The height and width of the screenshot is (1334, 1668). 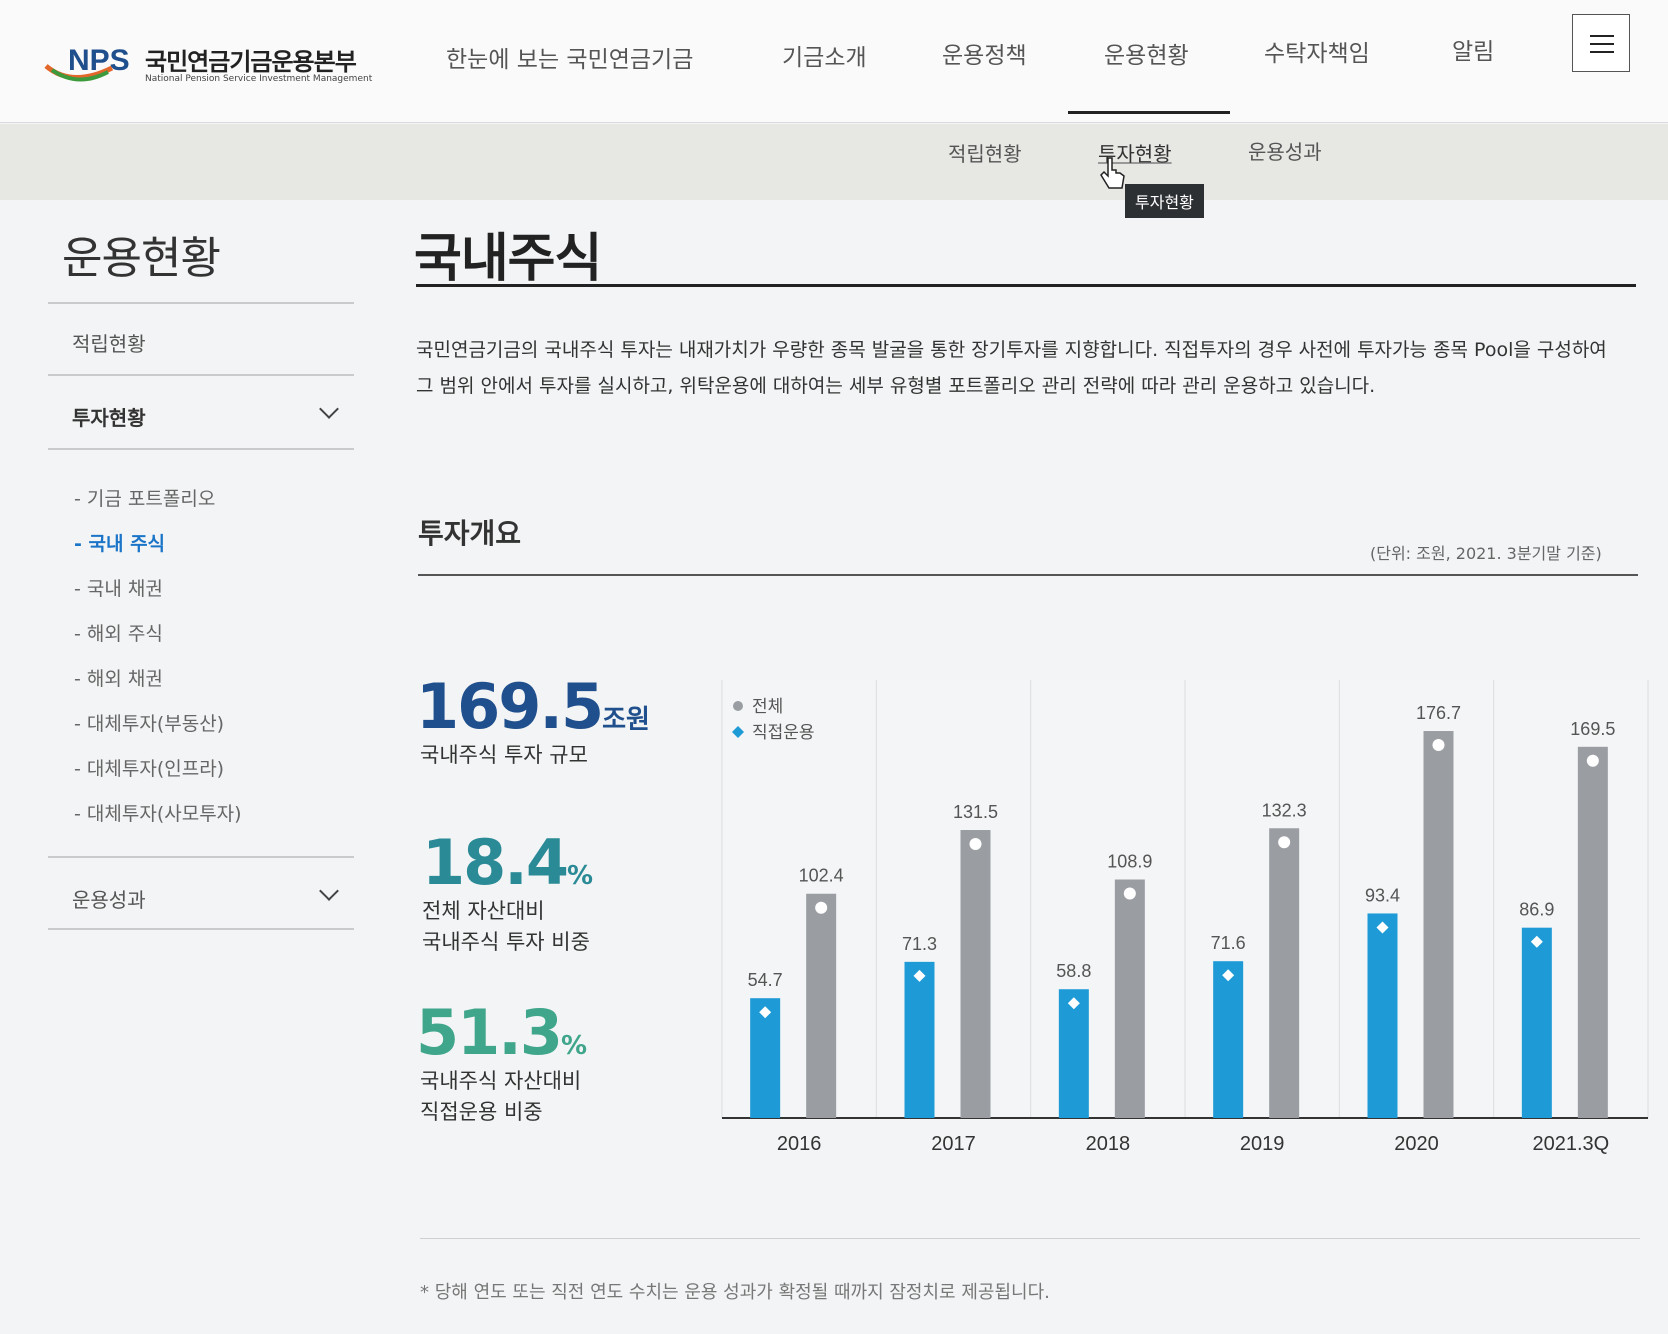 I want to click on data-label-total: 102.4, so click(x=821, y=876).